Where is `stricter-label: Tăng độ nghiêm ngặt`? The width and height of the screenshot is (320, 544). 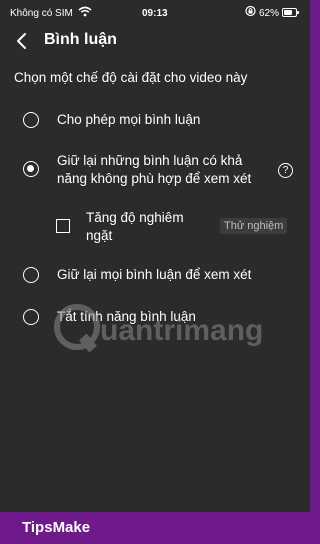 stricter-label: Tăng độ nghiêm ngặt is located at coordinates (146, 227).